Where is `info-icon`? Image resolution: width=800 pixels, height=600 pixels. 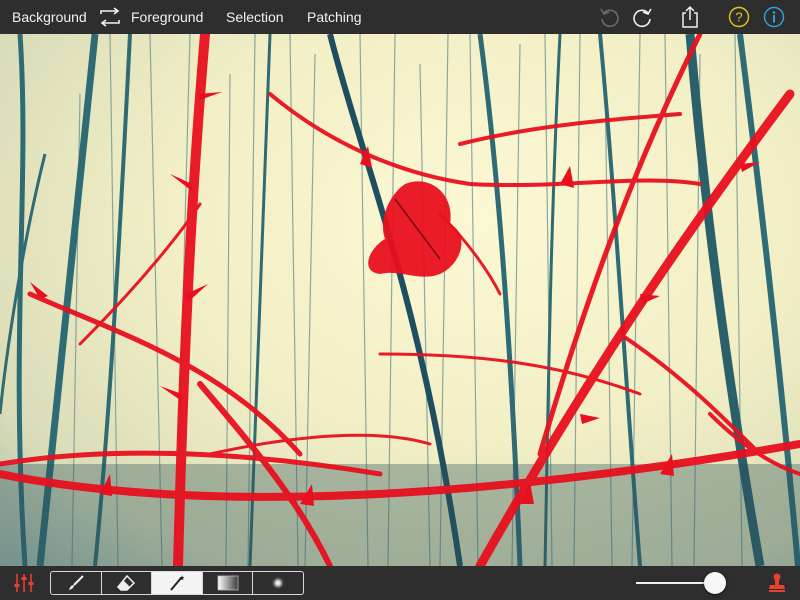 info-icon is located at coordinates (774, 17).